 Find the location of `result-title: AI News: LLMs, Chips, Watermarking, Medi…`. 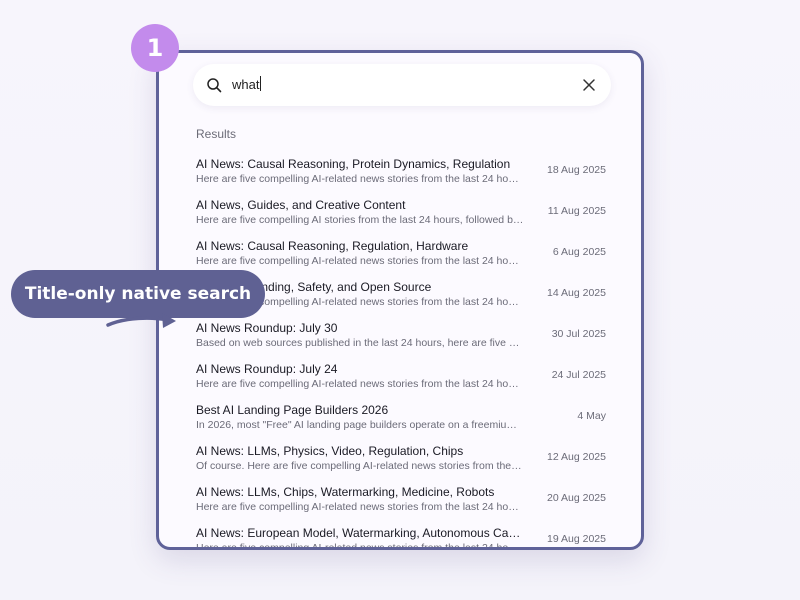

result-title: AI News: LLMs, Chips, Watermarking, Medi… is located at coordinates (345, 492).